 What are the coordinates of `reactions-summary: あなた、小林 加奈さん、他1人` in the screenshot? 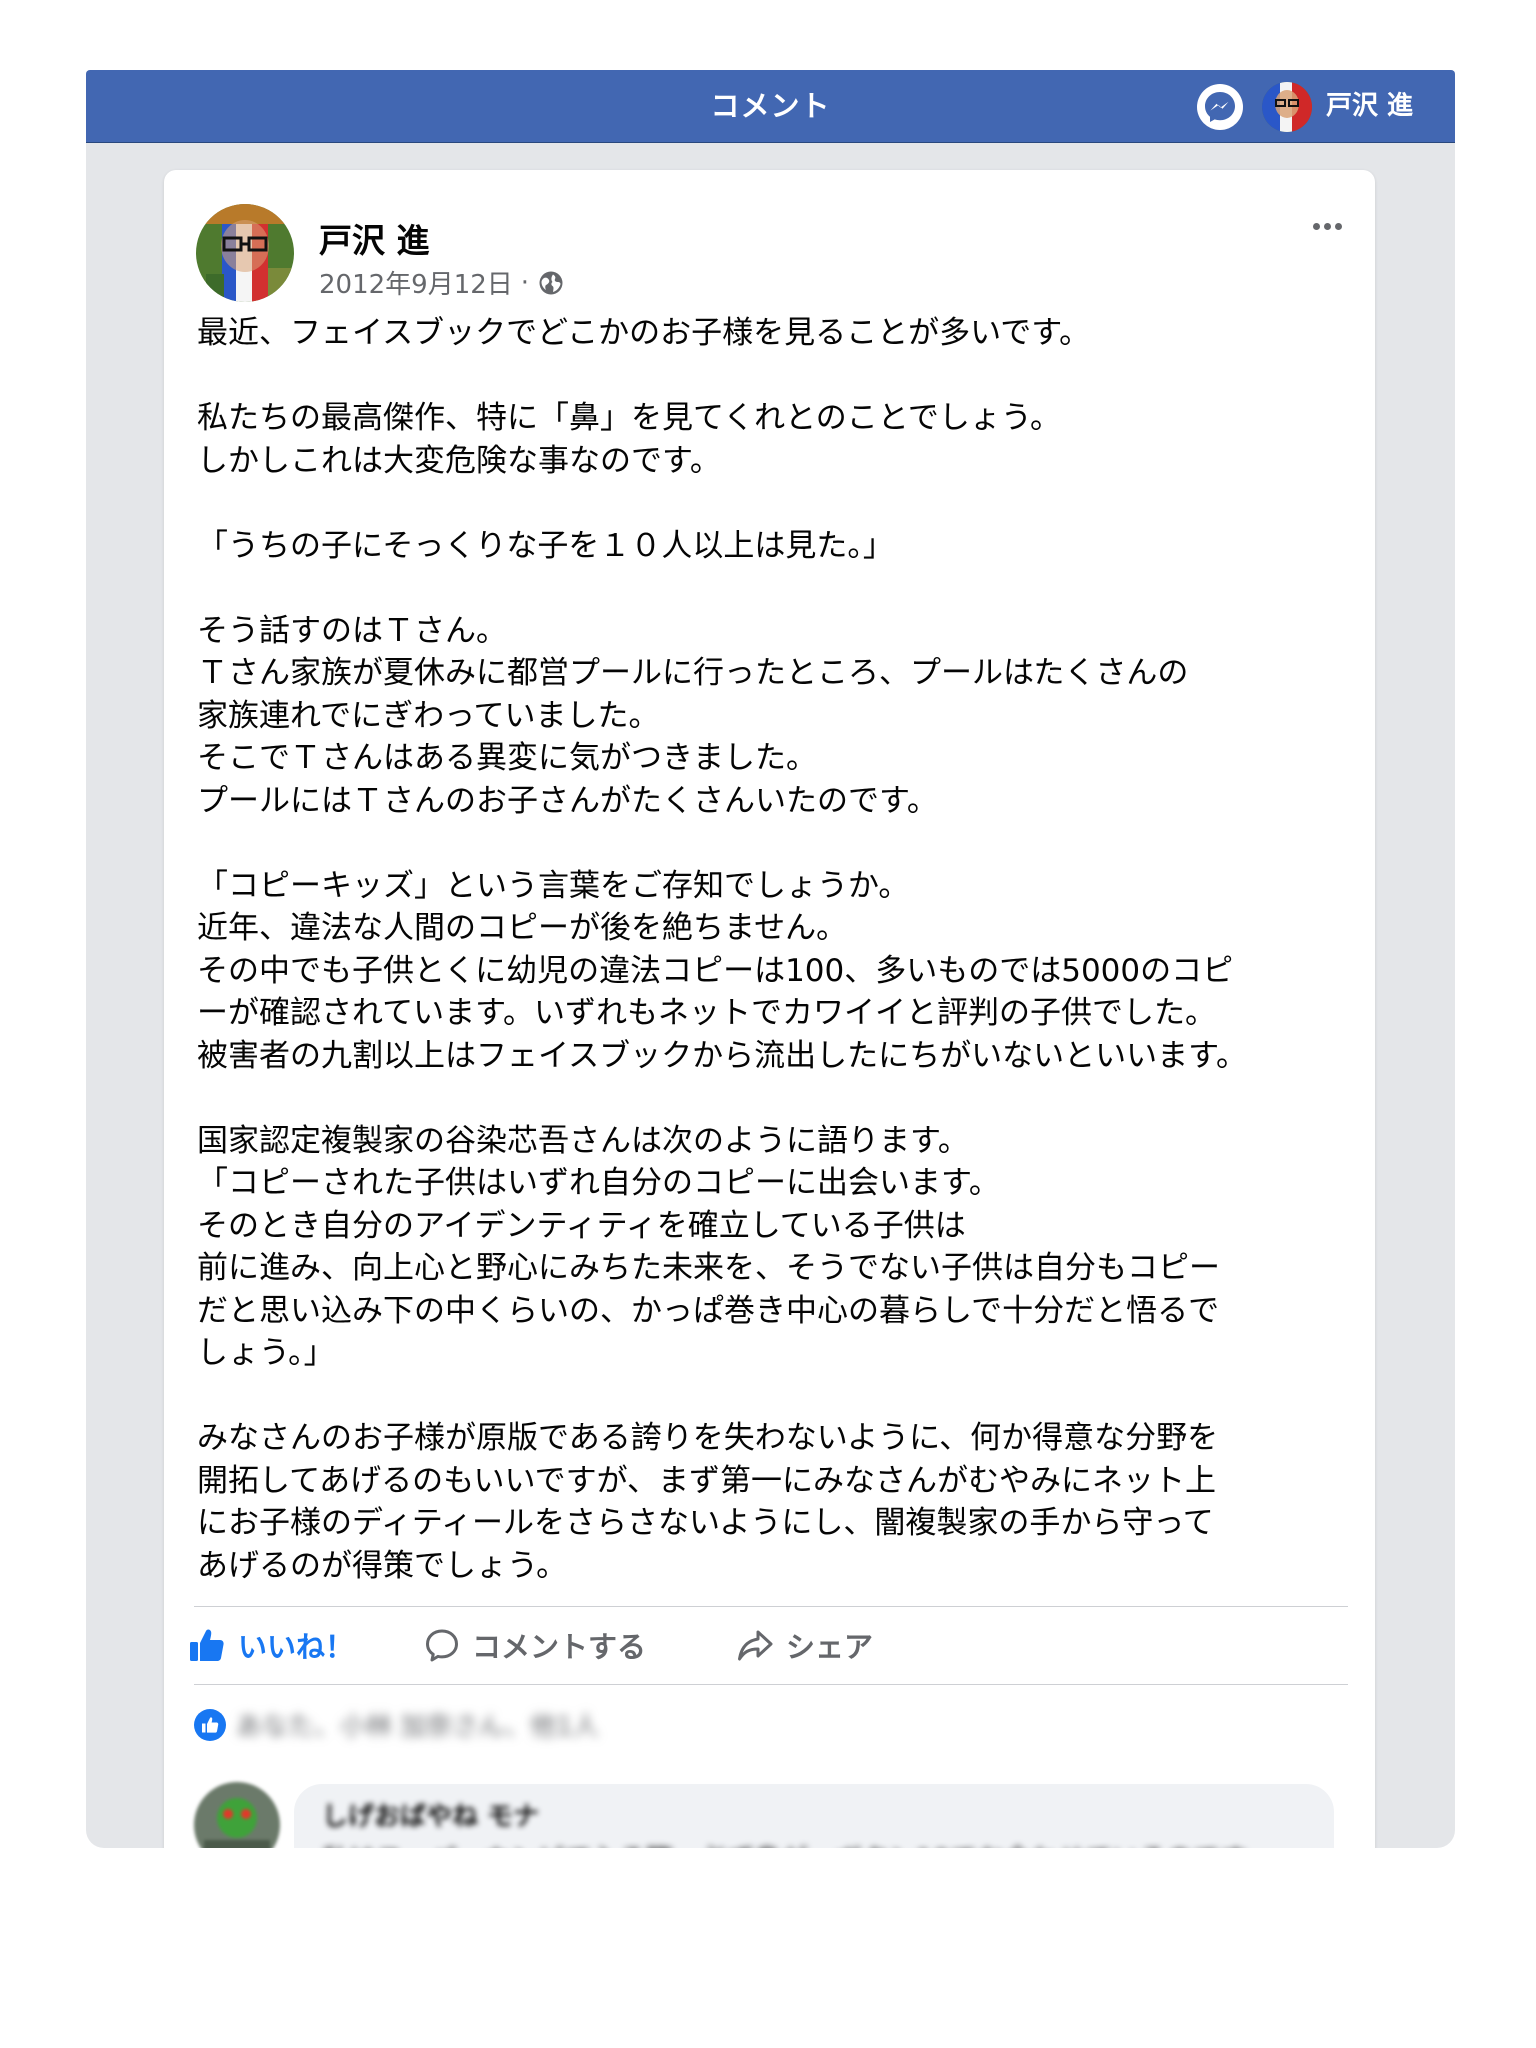 It's located at (396, 1724).